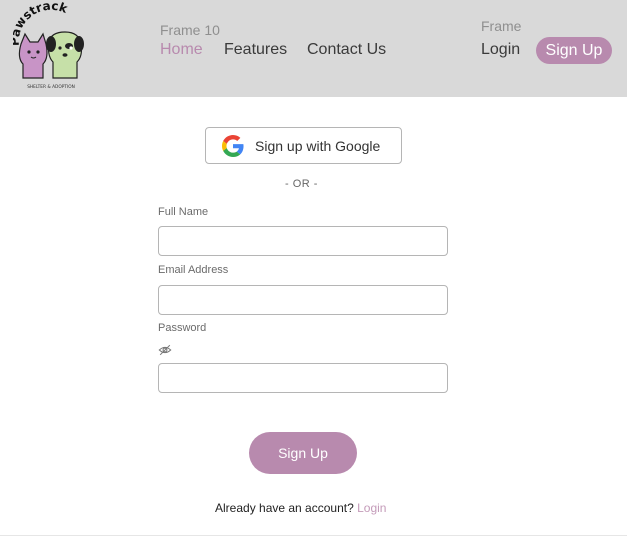 The height and width of the screenshot is (538, 627). I want to click on nav-home-link: Home, so click(181, 50).